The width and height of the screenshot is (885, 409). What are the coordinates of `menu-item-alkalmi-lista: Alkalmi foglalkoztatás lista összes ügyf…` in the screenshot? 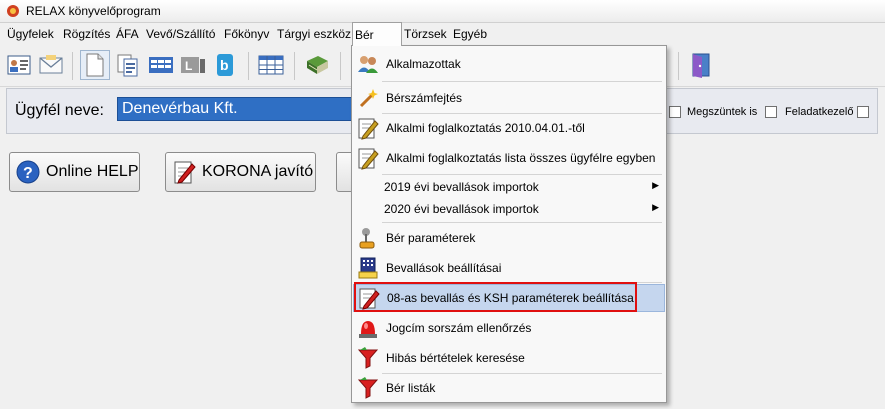 It's located at (509, 158).